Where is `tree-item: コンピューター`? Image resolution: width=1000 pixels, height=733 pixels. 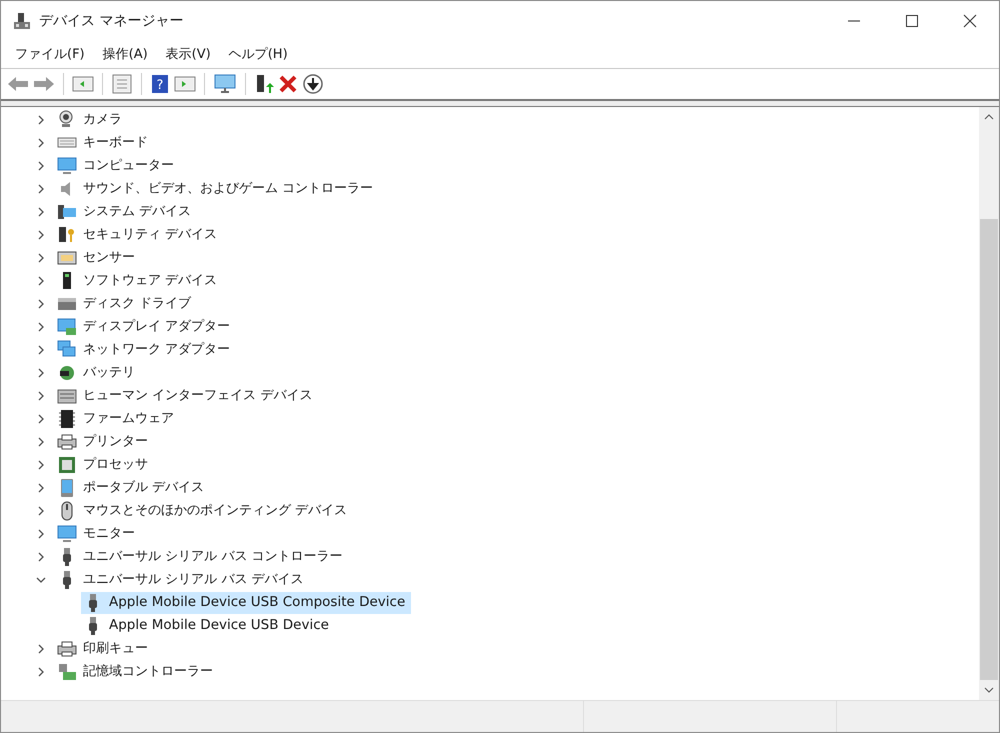
tree-item: コンピューター is located at coordinates (128, 166).